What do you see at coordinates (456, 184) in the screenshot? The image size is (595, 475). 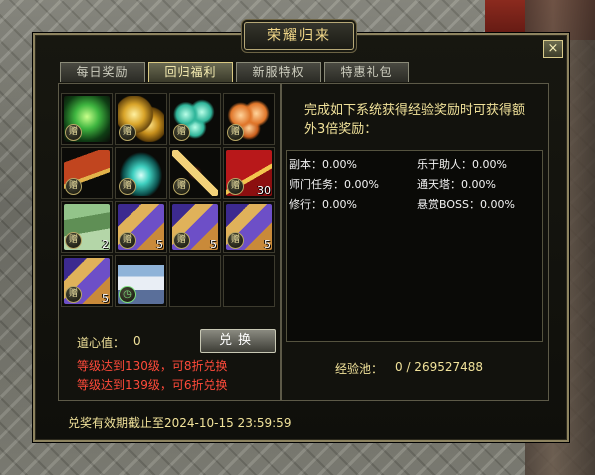 I see `stat-sky-tower: 通天塔：0.00%` at bounding box center [456, 184].